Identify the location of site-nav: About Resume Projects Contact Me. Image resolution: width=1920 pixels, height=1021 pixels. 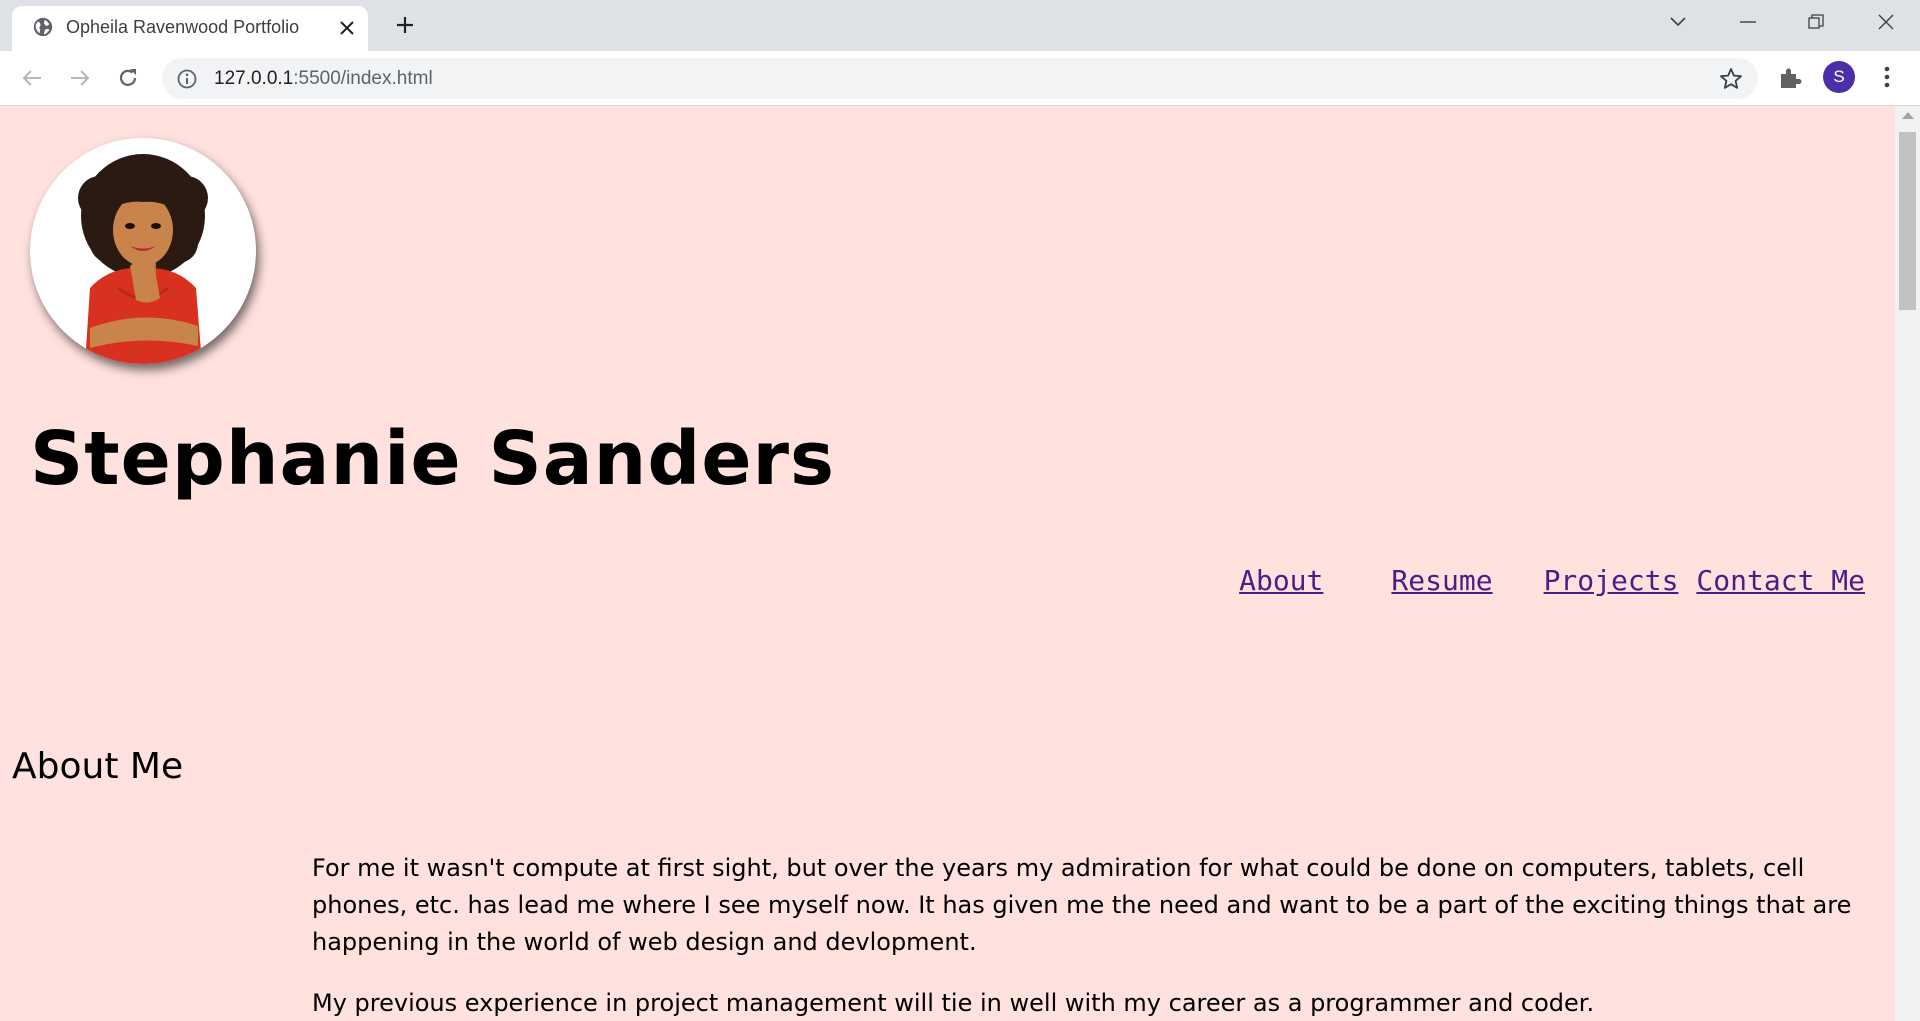
(1552, 580).